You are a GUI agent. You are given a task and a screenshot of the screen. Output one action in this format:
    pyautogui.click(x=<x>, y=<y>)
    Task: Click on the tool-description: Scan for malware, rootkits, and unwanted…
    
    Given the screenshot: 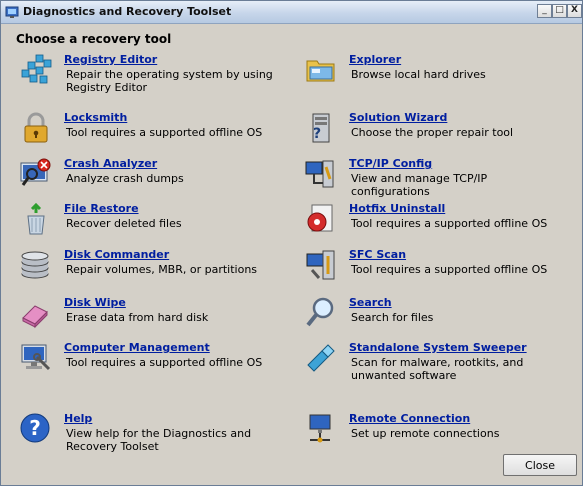 What is the action you would take?
    pyautogui.click(x=437, y=369)
    